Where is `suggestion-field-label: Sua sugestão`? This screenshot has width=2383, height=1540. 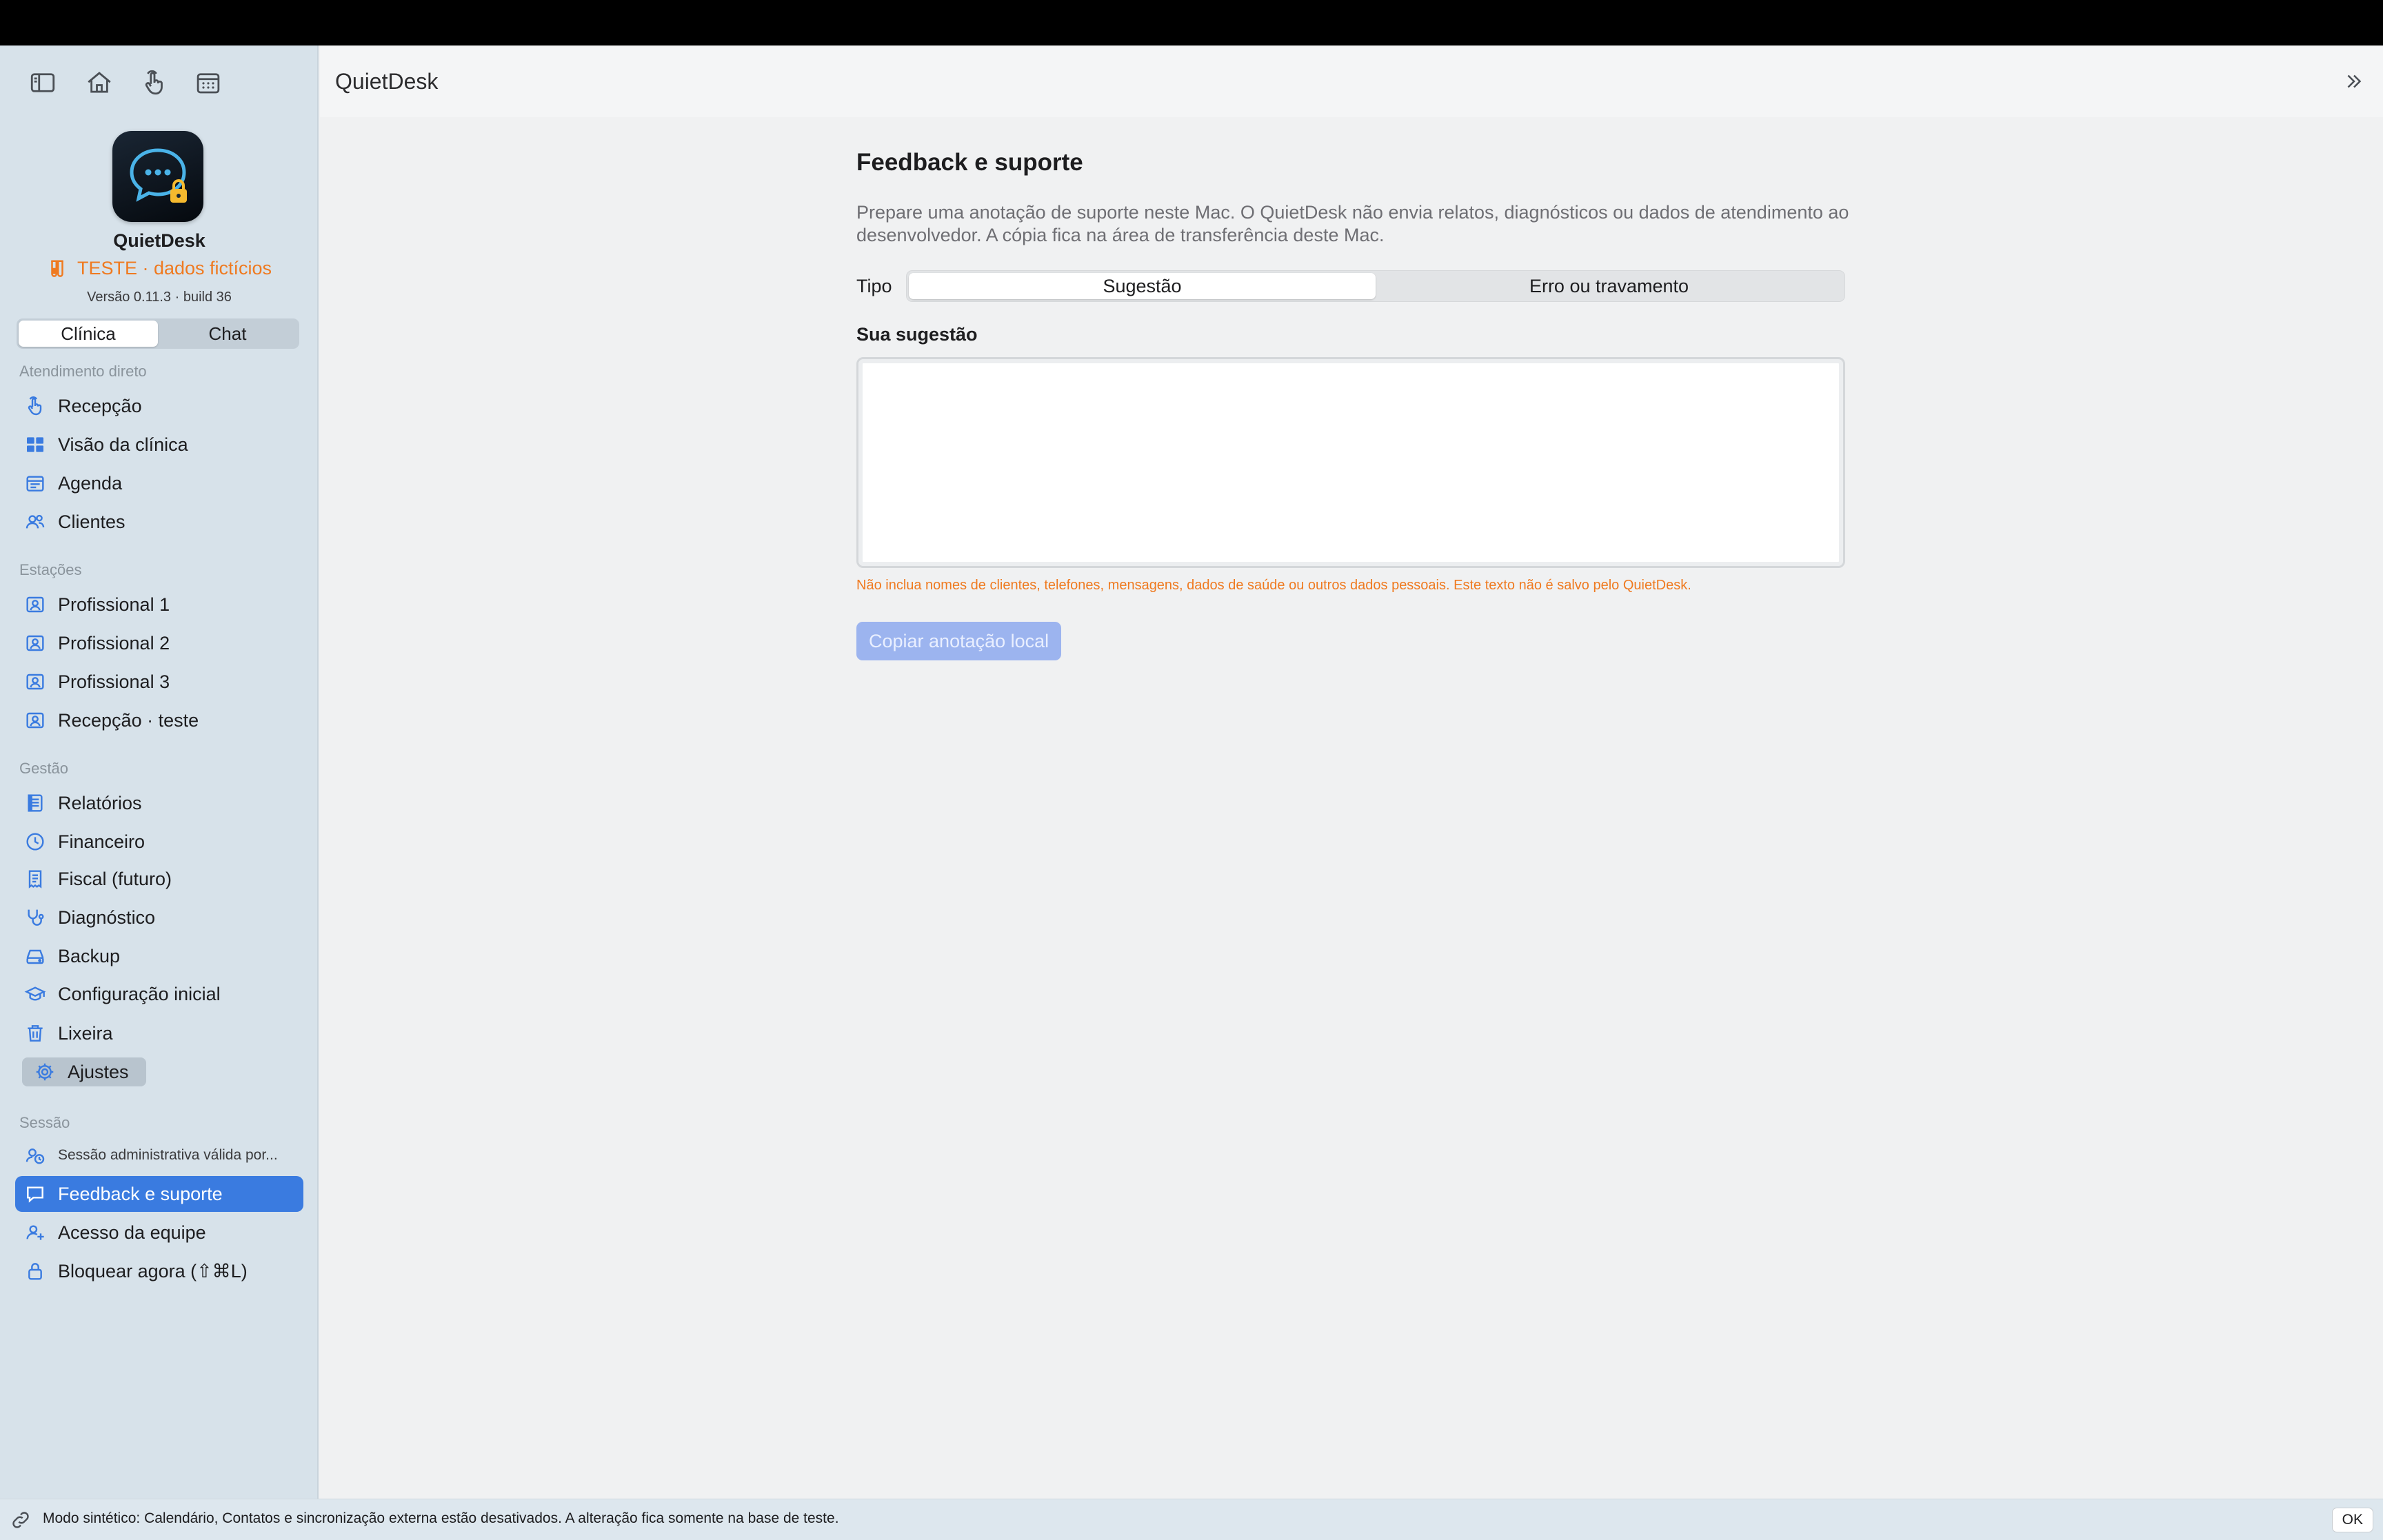
suggestion-field-label: Sua sugestão is located at coordinates (917, 335).